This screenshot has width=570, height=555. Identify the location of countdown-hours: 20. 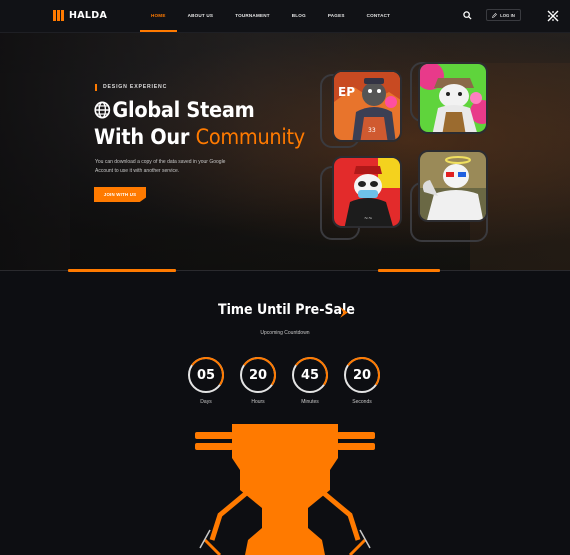
(258, 375).